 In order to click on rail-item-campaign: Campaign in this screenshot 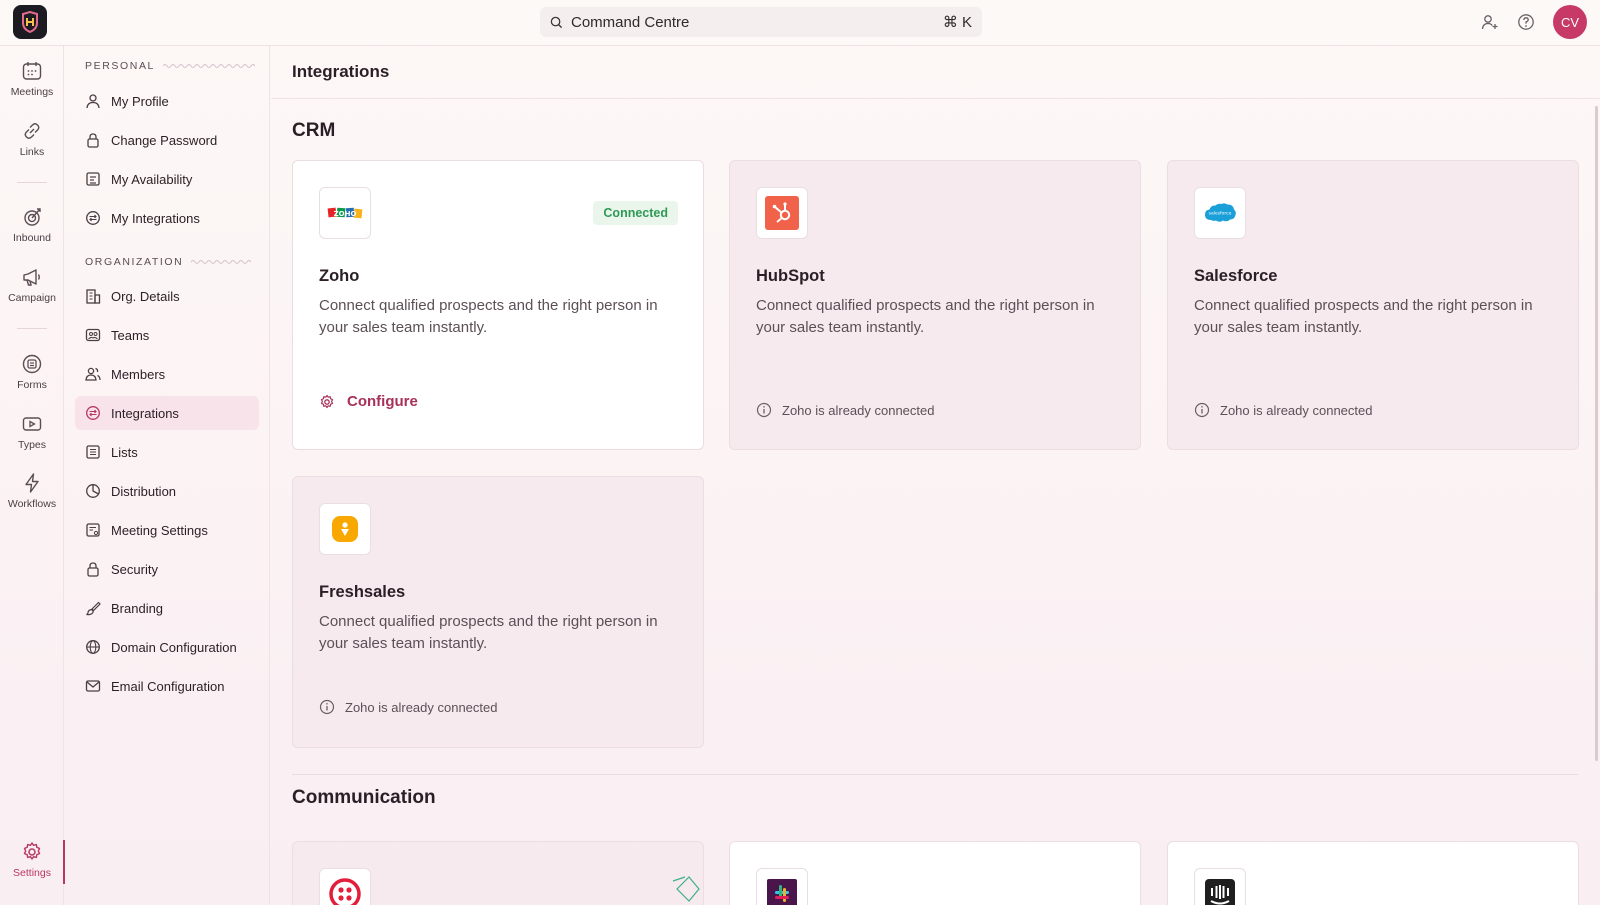, I will do `click(32, 292)`.